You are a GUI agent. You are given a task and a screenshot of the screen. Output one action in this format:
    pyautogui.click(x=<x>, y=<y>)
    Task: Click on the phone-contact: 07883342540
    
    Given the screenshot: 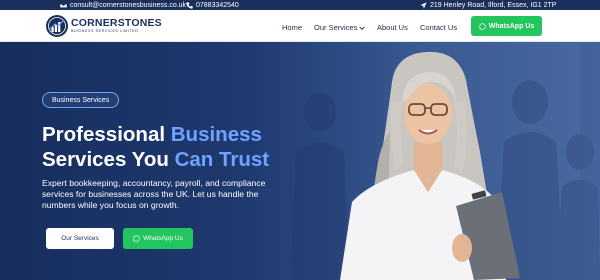 What is the action you would take?
    pyautogui.click(x=212, y=5)
    